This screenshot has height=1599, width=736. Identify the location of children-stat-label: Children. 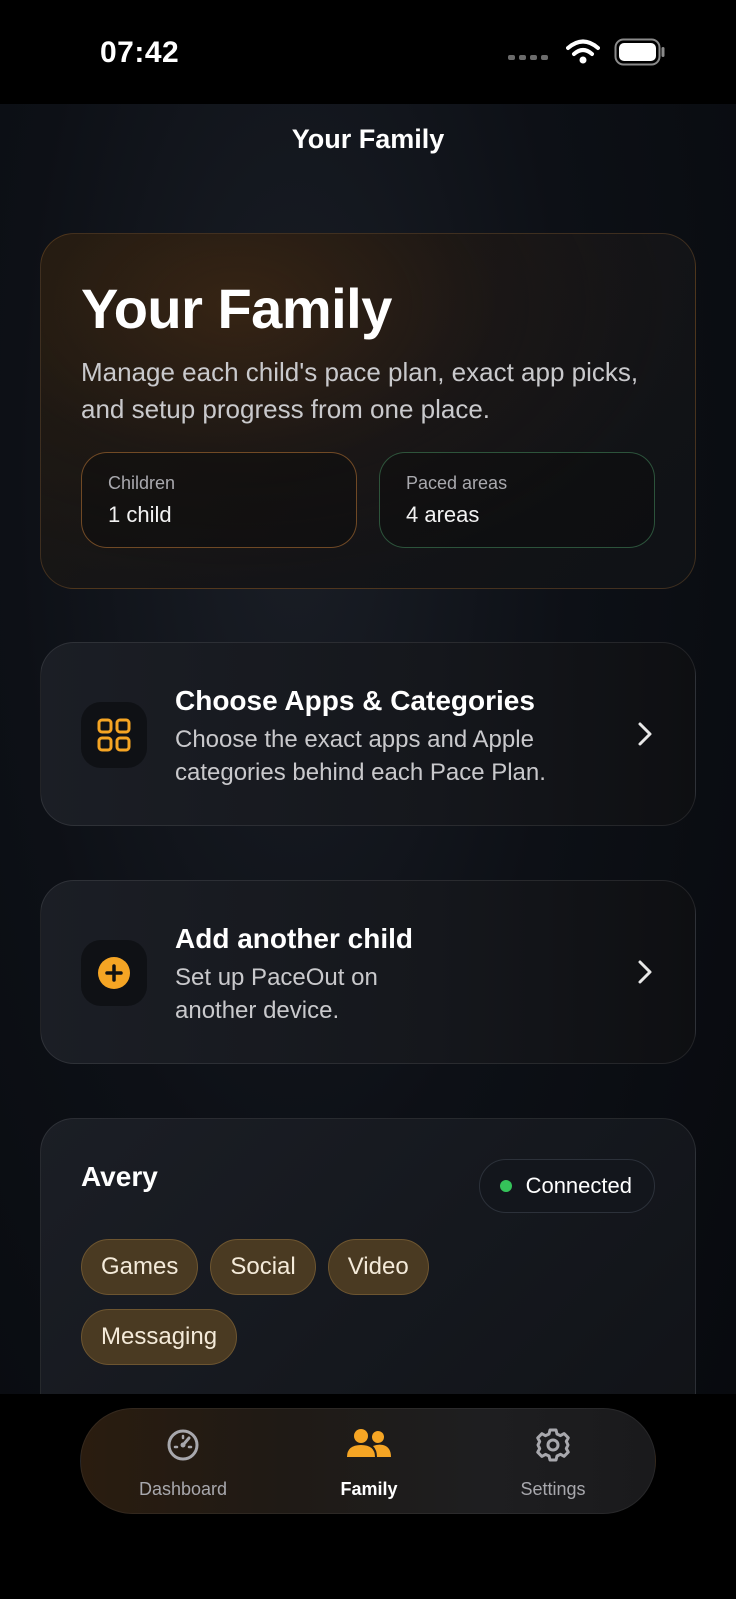
(142, 483).